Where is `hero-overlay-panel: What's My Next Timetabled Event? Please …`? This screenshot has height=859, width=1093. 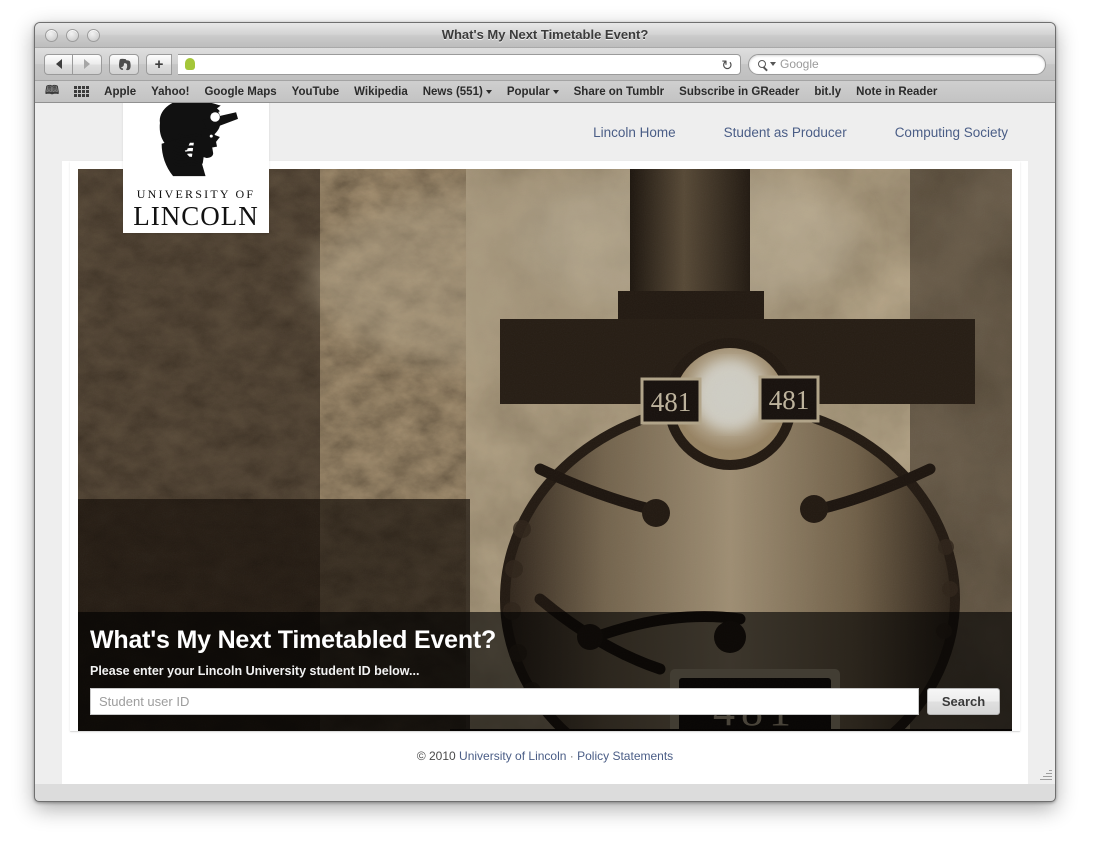 hero-overlay-panel: What's My Next Timetabled Event? Please … is located at coordinates (545, 671).